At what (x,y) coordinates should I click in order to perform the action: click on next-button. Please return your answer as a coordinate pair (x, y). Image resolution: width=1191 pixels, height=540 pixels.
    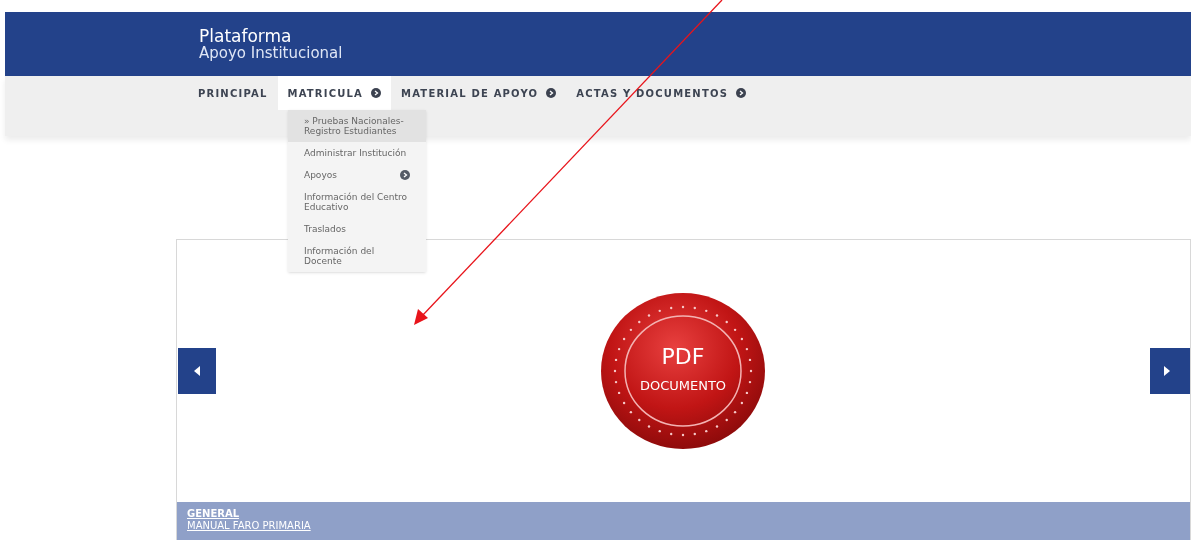
    Looking at the image, I should click on (1170, 371).